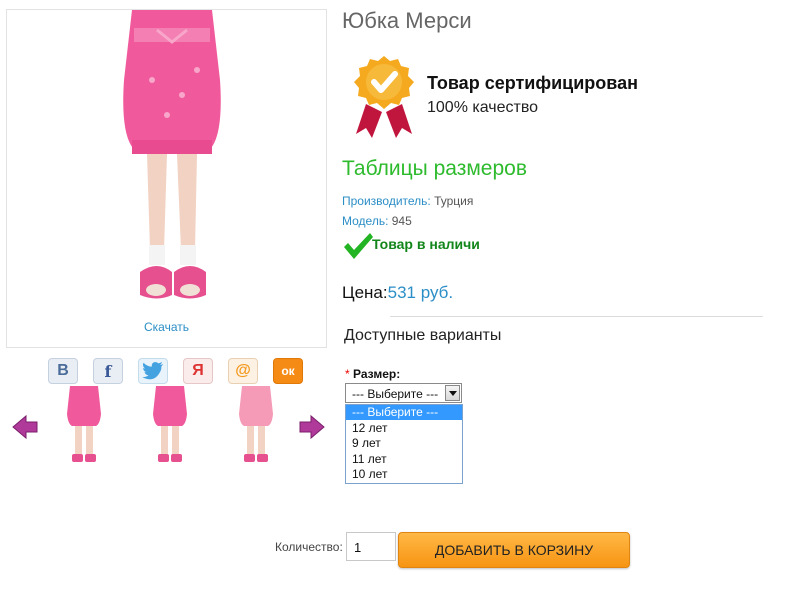 Image resolution: width=786 pixels, height=591 pixels. Describe the element at coordinates (384, 97) in the screenshot. I see `certified-badge-icon` at that location.